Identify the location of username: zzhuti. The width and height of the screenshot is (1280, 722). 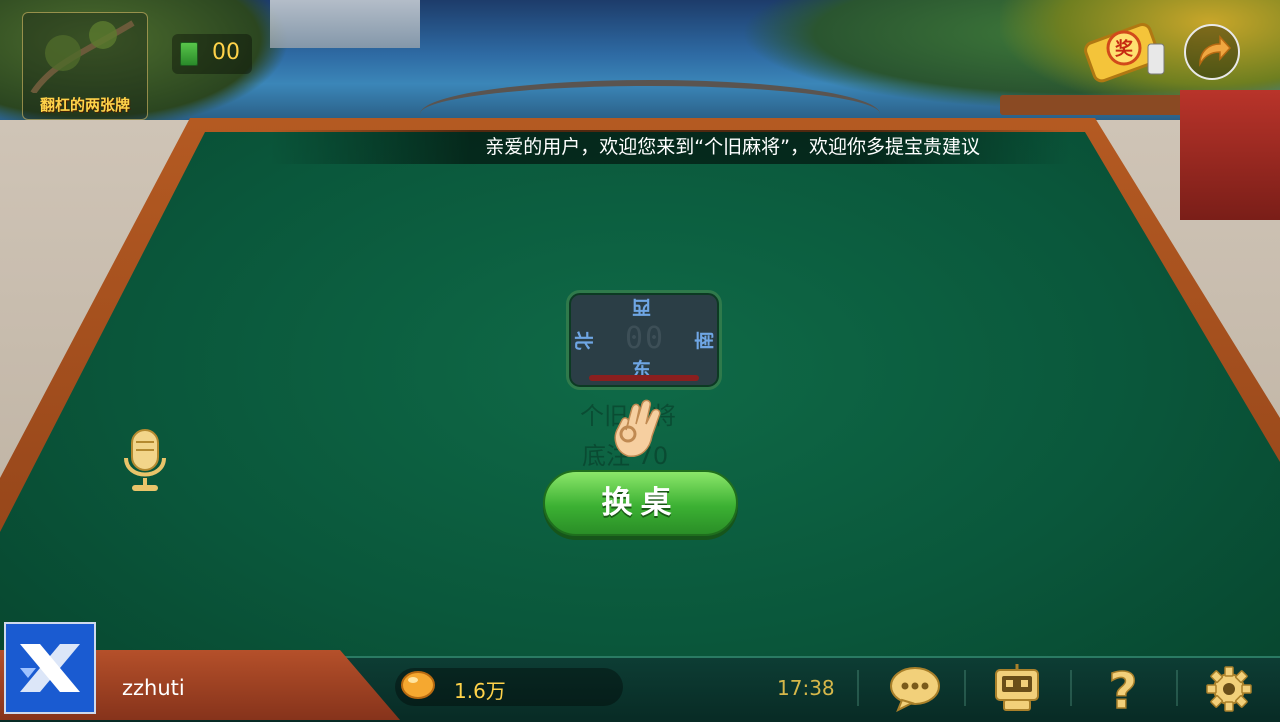
(153, 688).